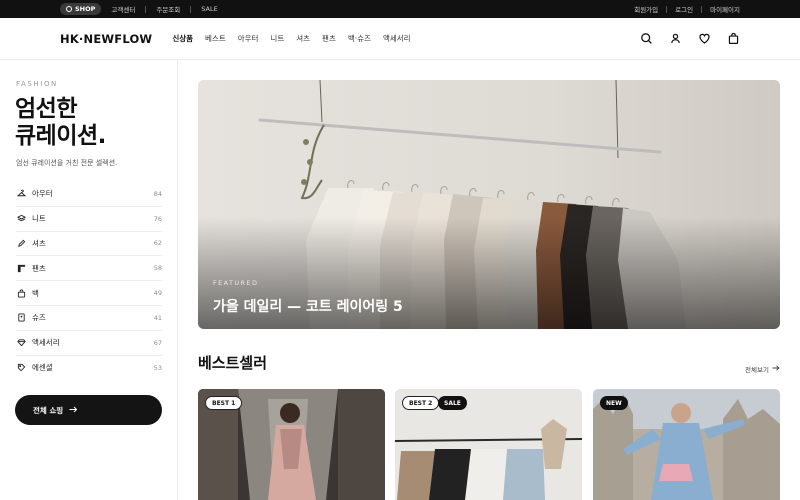 The height and width of the screenshot is (500, 800). What do you see at coordinates (614, 403) in the screenshot?
I see `badge: NEW` at bounding box center [614, 403].